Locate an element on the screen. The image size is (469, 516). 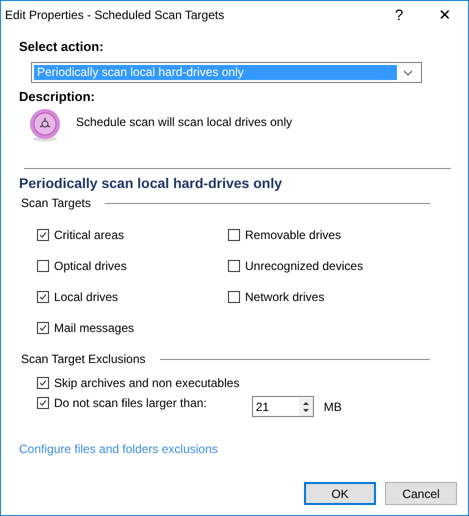
checkbox-label: Mail messages is located at coordinates (94, 328).